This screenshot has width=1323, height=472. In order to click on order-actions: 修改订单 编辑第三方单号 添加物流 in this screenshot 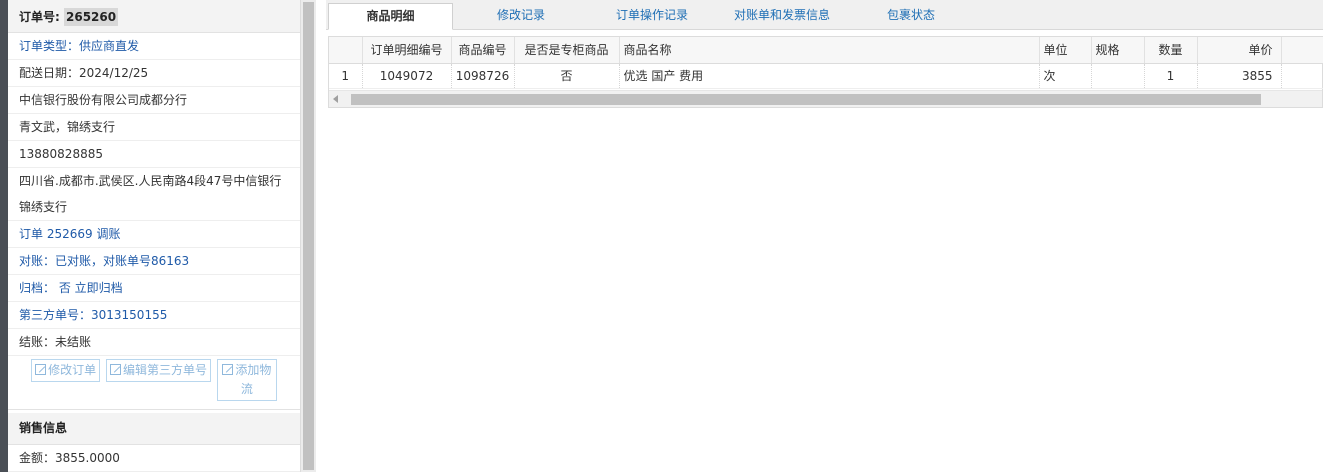, I will do `click(154, 383)`.